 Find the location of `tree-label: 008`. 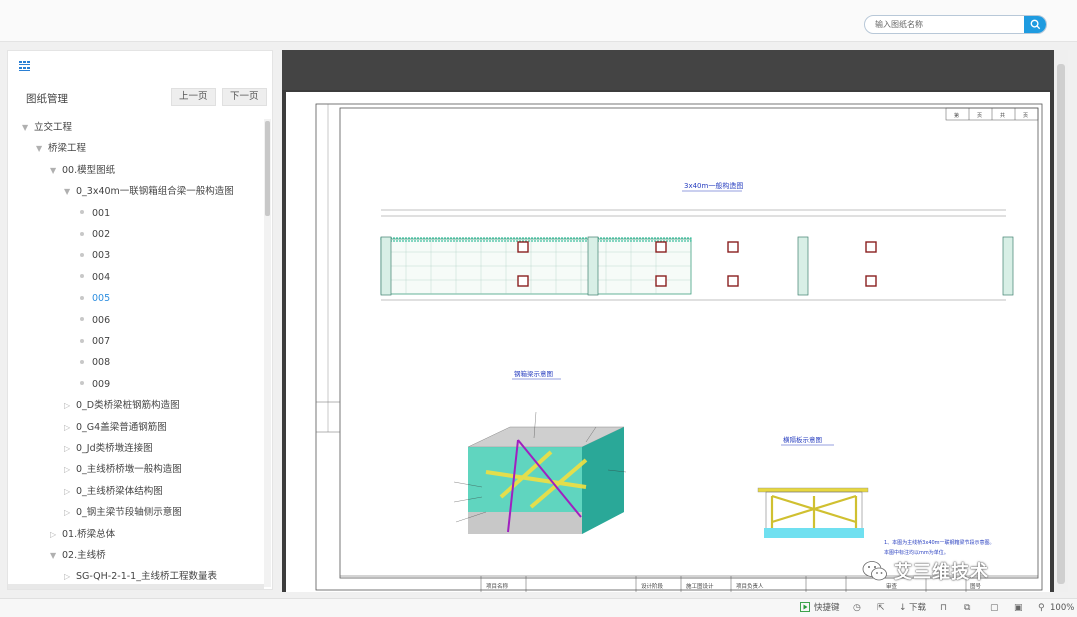

tree-label: 008 is located at coordinates (101, 363).